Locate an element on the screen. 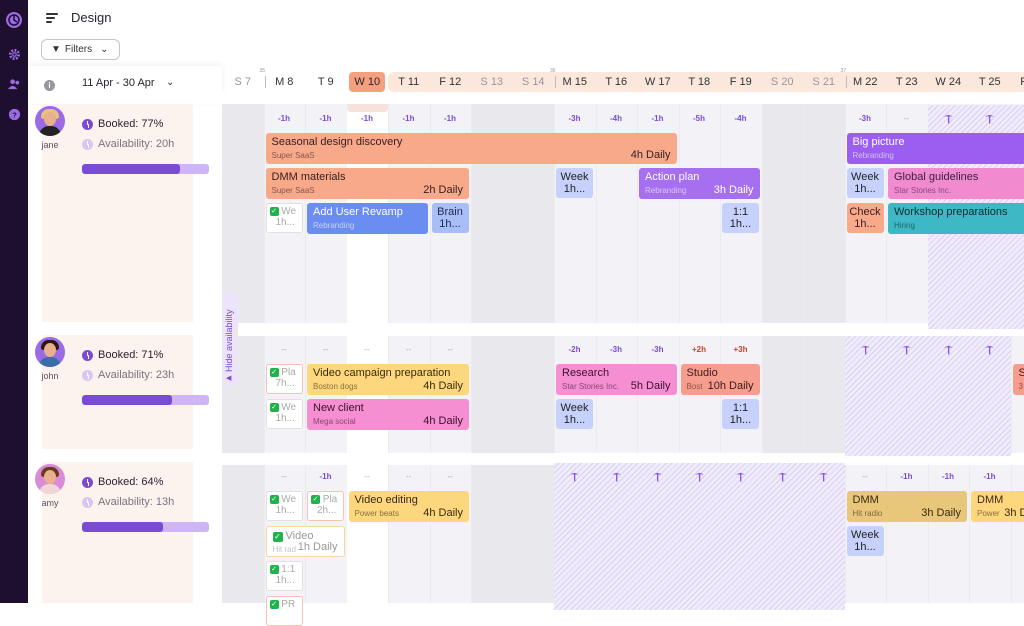 The image size is (1024, 626). task-title: Video editing is located at coordinates (409, 500).